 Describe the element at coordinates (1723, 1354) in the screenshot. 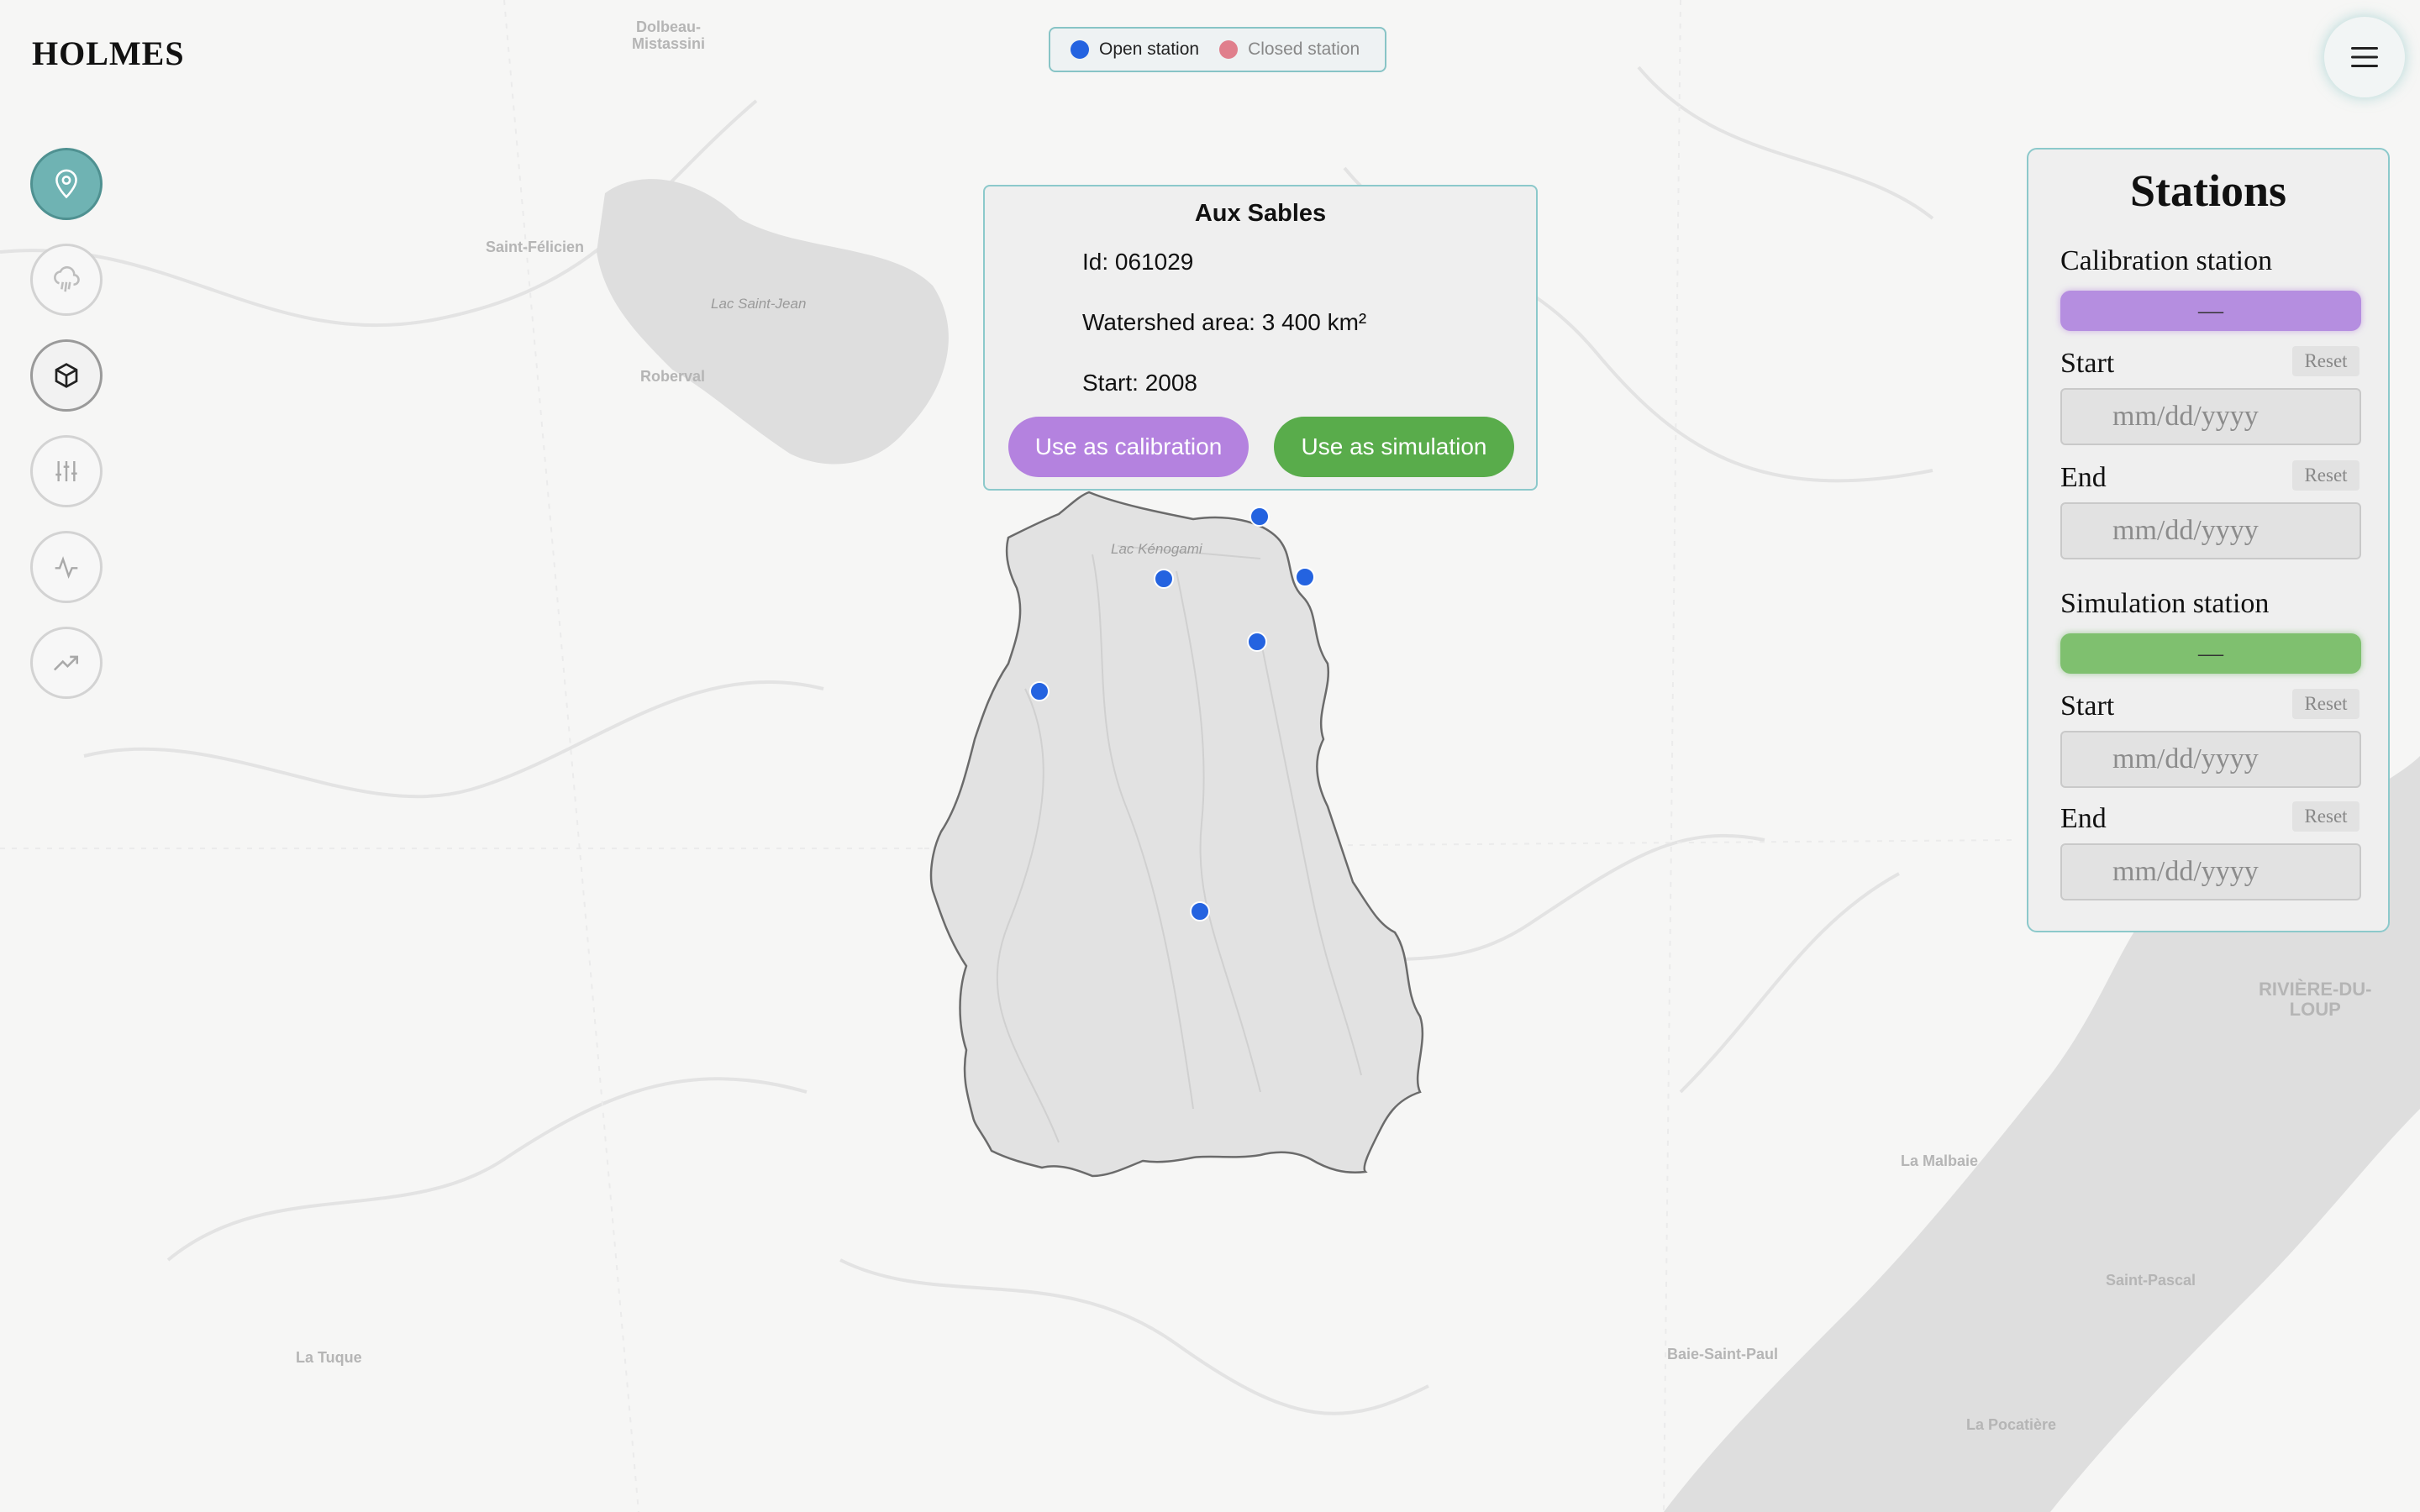

I see `place-label: Baie-Saint-Paul` at that location.